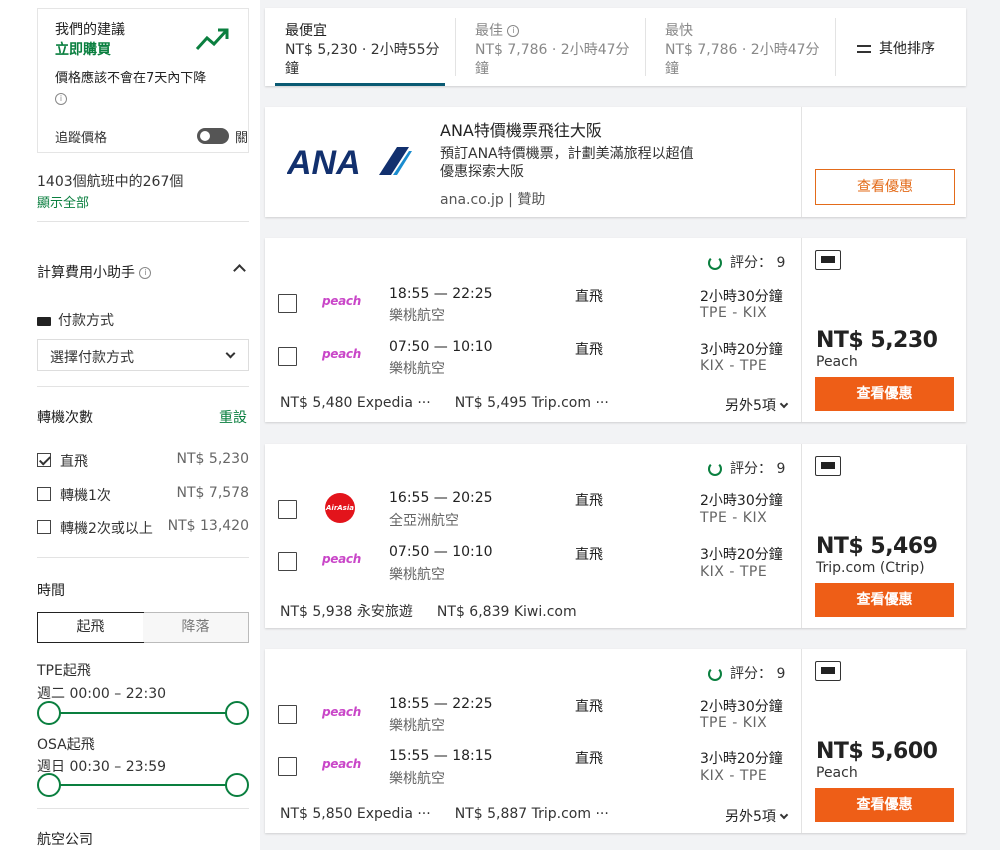  What do you see at coordinates (65, 418) in the screenshot?
I see `stops-title: 轉機次數` at bounding box center [65, 418].